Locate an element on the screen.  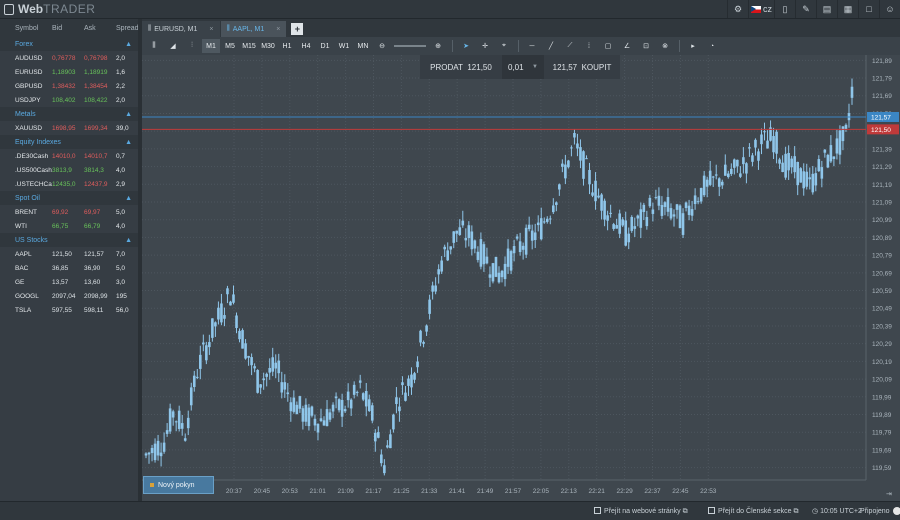
timeframe-m15: M15 is located at coordinates (249, 46).